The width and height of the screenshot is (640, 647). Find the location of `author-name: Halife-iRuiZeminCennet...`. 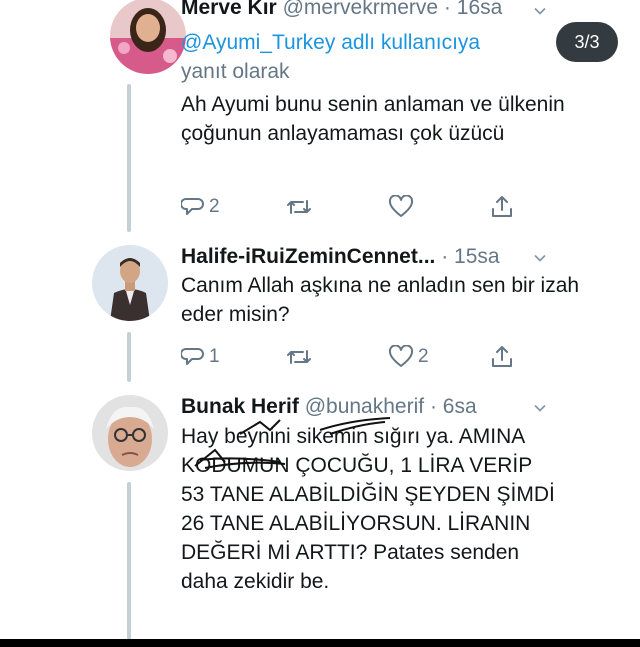

author-name: Halife-iRuiZeminCennet... is located at coordinates (308, 256).